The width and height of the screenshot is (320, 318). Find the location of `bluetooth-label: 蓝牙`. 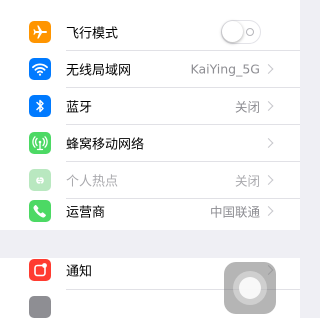

bluetooth-label: 蓝牙 is located at coordinates (79, 108).